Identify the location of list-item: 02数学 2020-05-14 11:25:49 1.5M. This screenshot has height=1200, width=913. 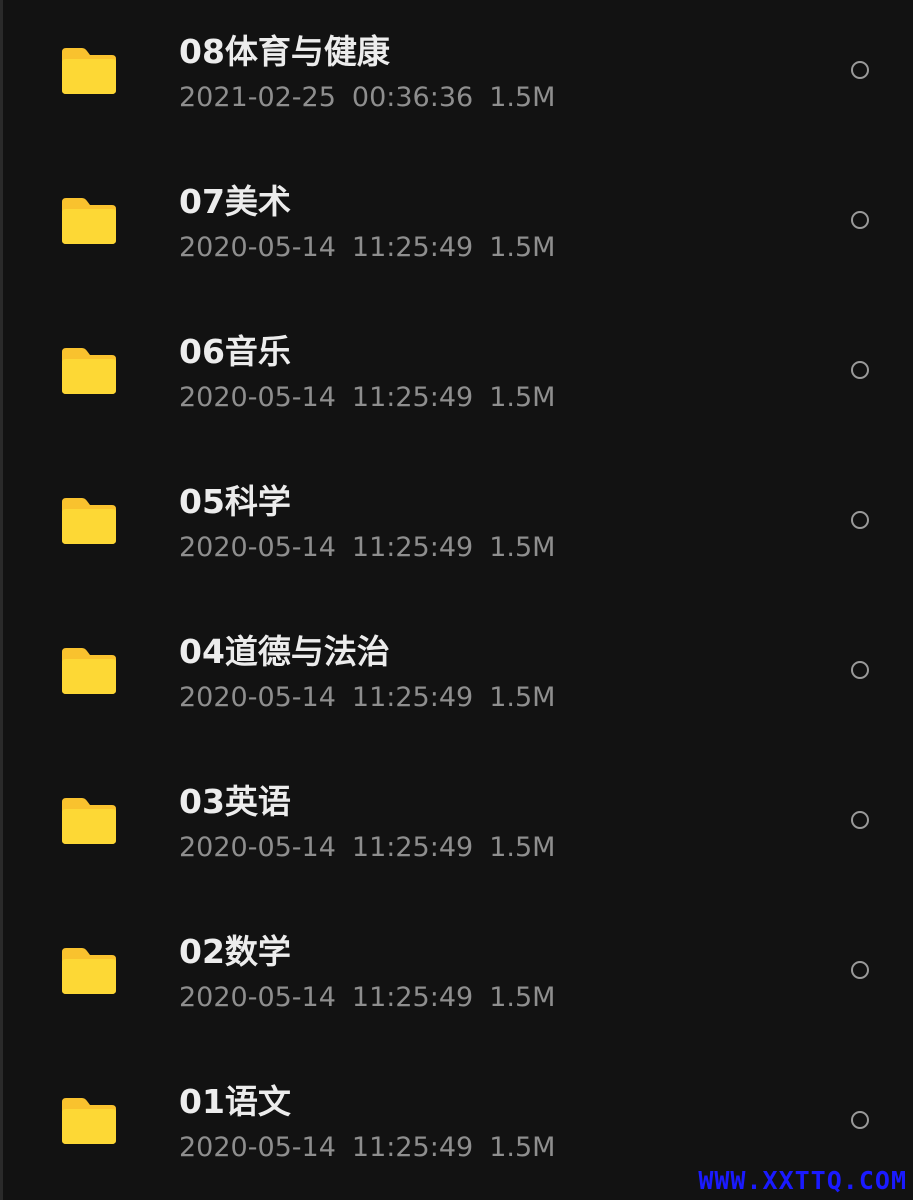
(456, 975).